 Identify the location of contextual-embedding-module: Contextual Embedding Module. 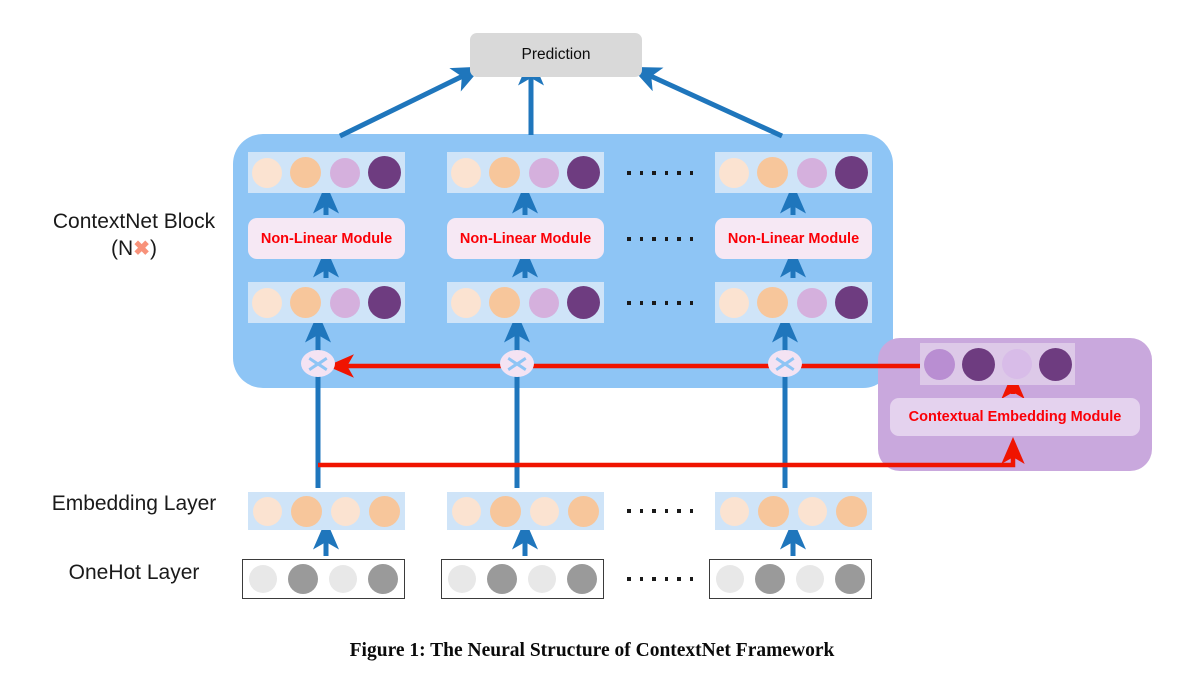
(1015, 417).